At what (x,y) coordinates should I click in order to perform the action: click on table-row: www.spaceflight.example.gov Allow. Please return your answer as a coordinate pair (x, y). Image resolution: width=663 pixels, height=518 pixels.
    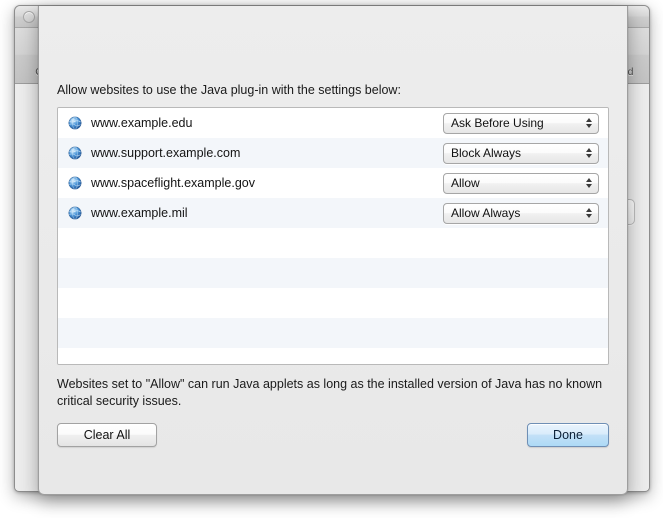
    Looking at the image, I should click on (333, 183).